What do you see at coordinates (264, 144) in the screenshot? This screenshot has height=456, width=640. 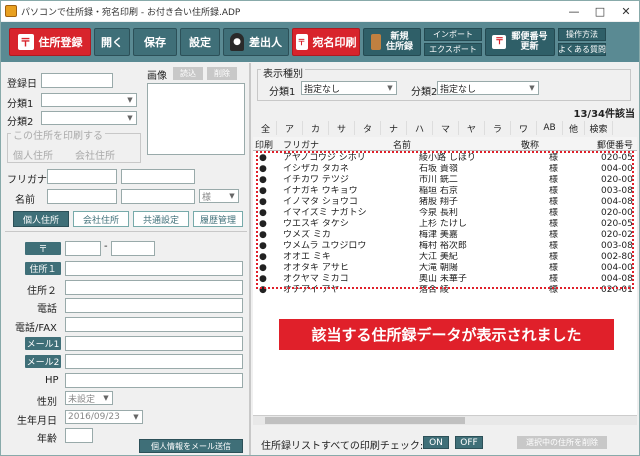 I see `col-print: 印刷` at bounding box center [264, 144].